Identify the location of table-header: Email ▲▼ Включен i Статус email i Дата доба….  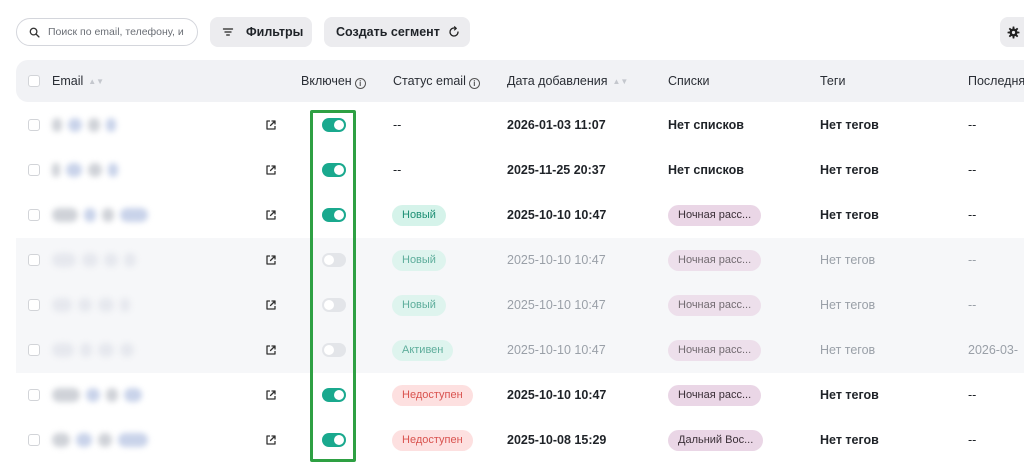
(520, 81).